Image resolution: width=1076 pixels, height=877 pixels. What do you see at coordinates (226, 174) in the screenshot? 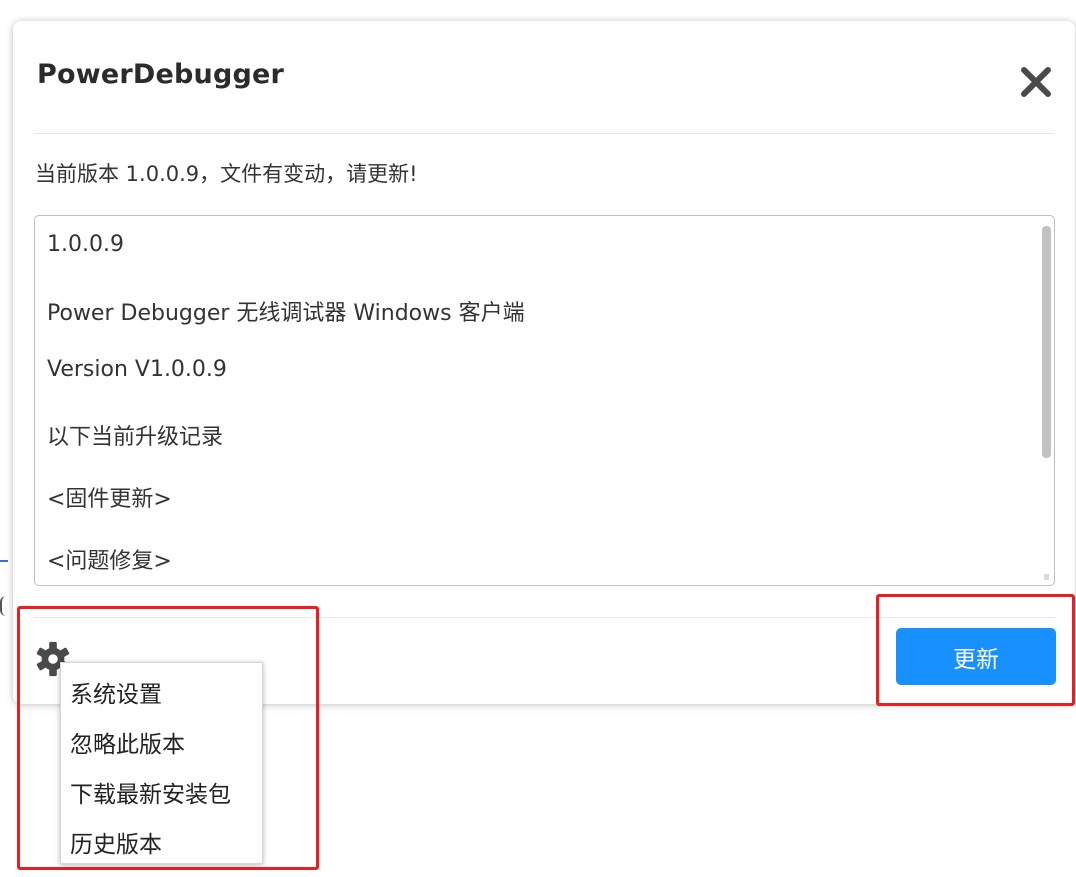
I see `version-status-text: 当前版本 1.0.0.9，文件有变动，请更新!` at bounding box center [226, 174].